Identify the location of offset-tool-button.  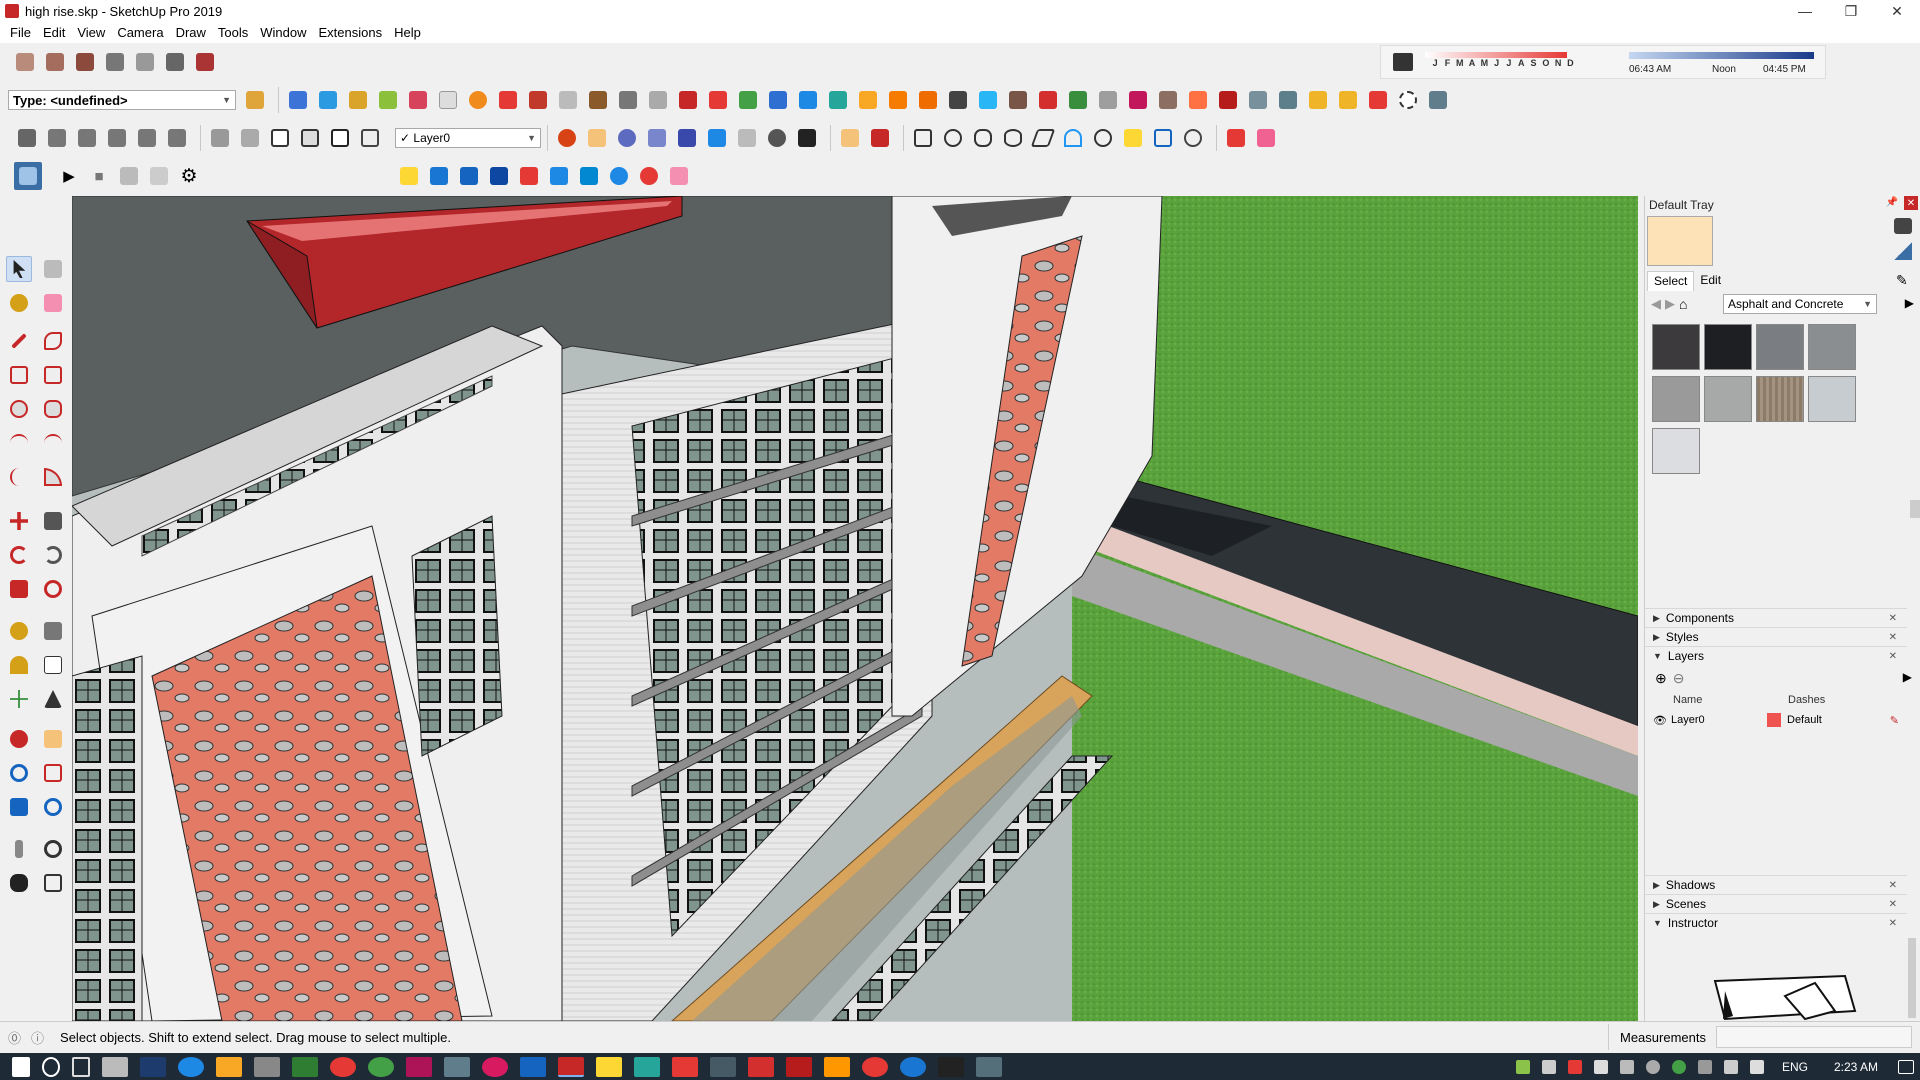
(53, 589).